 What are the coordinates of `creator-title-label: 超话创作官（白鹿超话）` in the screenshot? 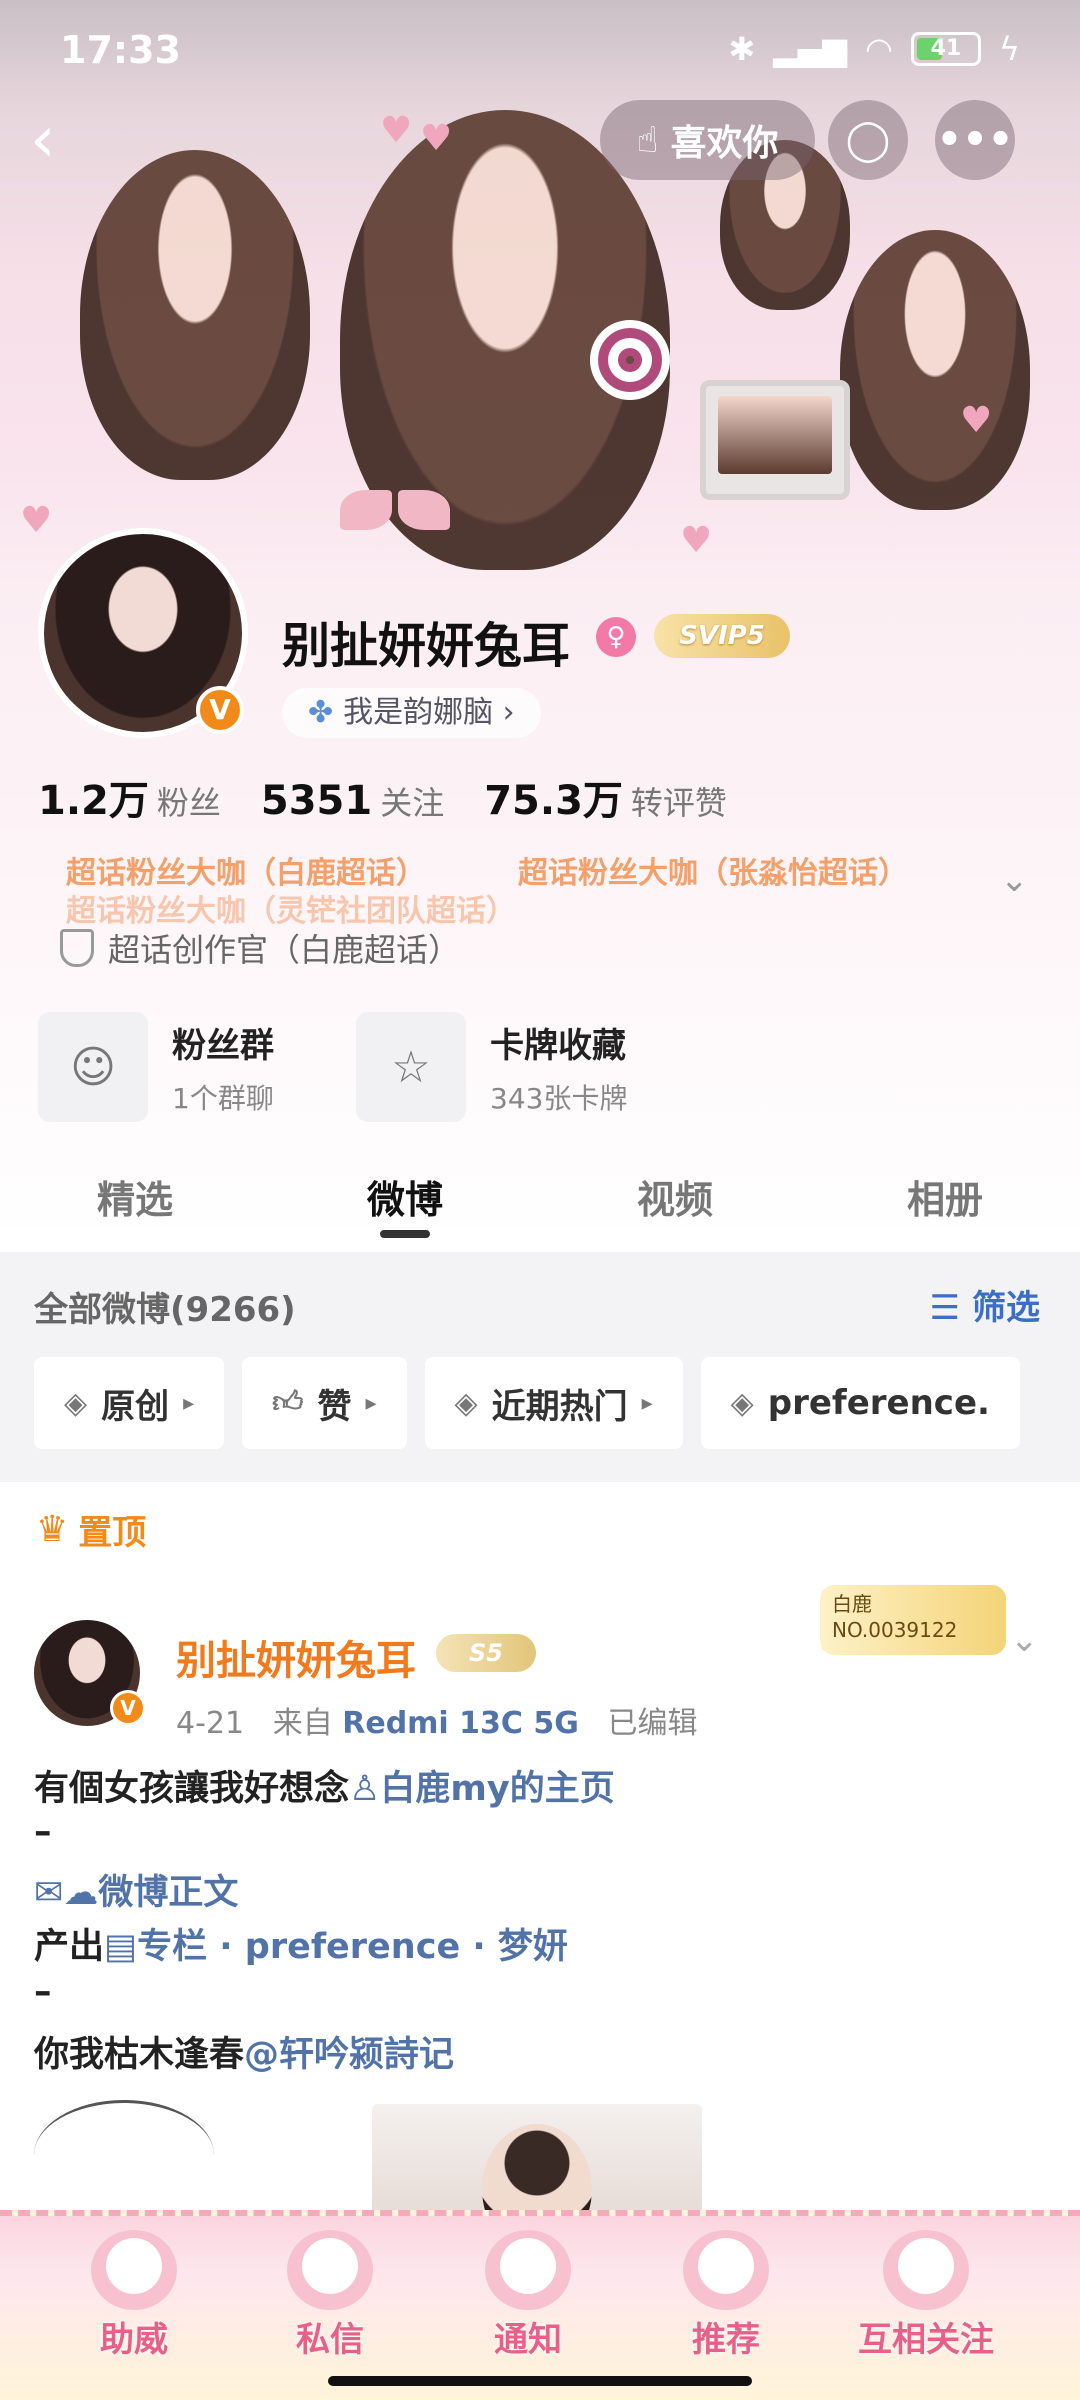 It's located at (284, 950).